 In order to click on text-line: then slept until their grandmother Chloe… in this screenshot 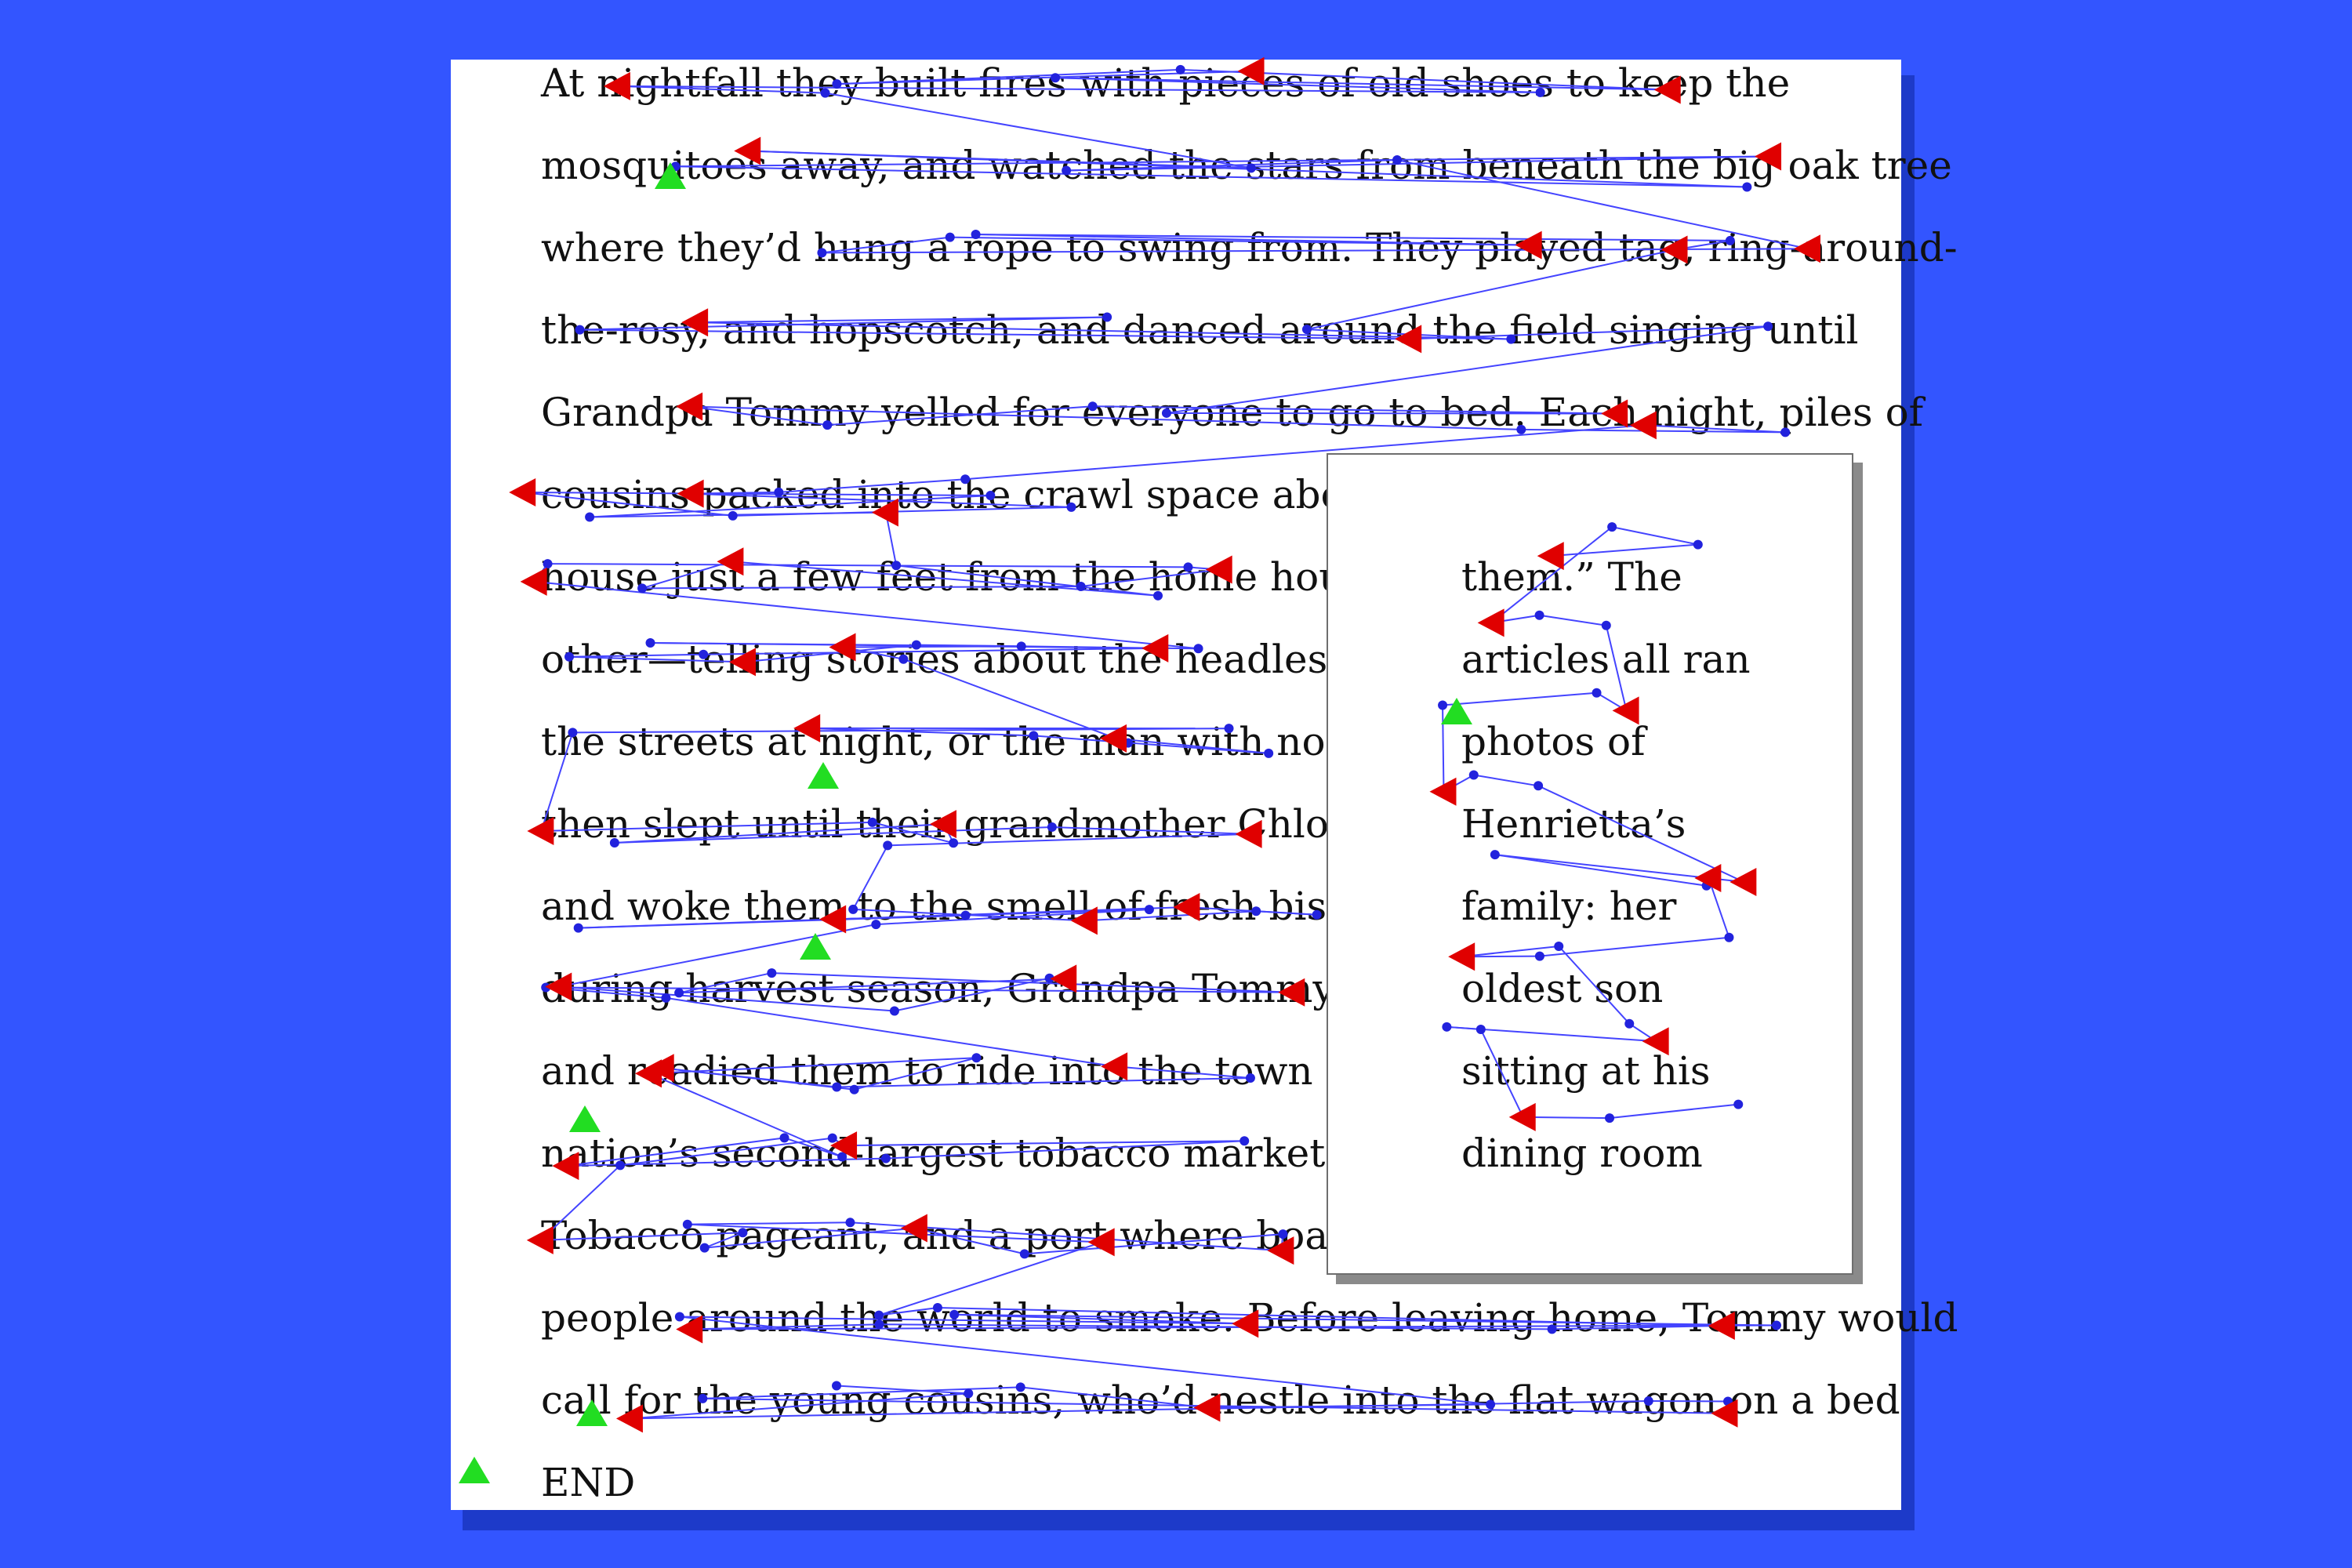, I will do `click(960, 824)`.